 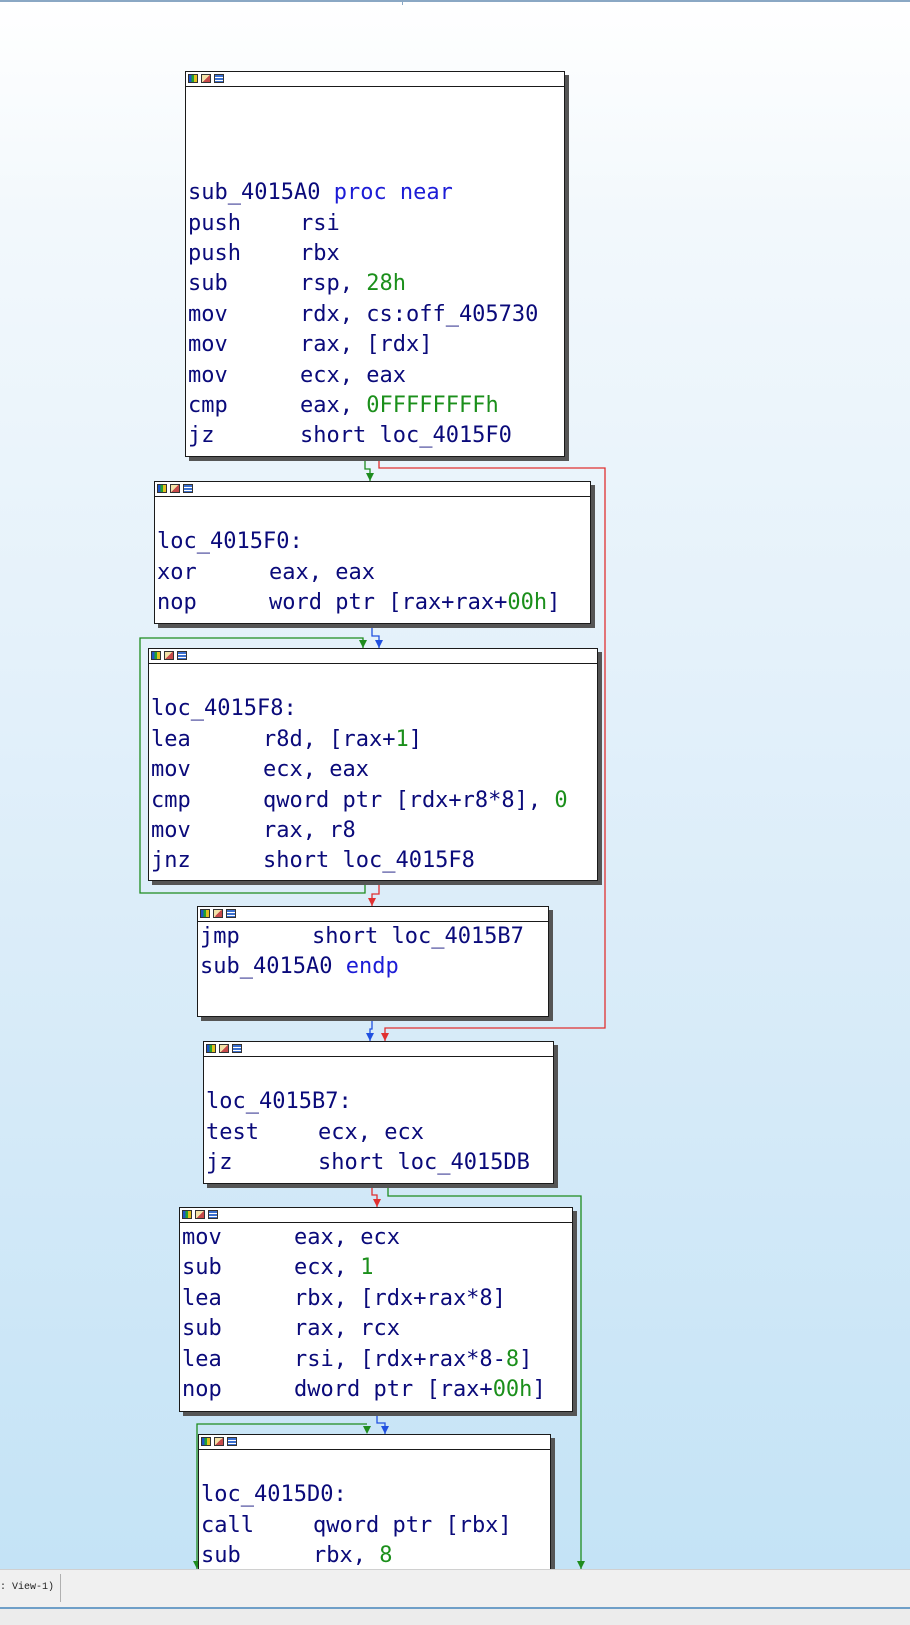 What do you see at coordinates (554, 603) in the screenshot?
I see `instruction-token: ]` at bounding box center [554, 603].